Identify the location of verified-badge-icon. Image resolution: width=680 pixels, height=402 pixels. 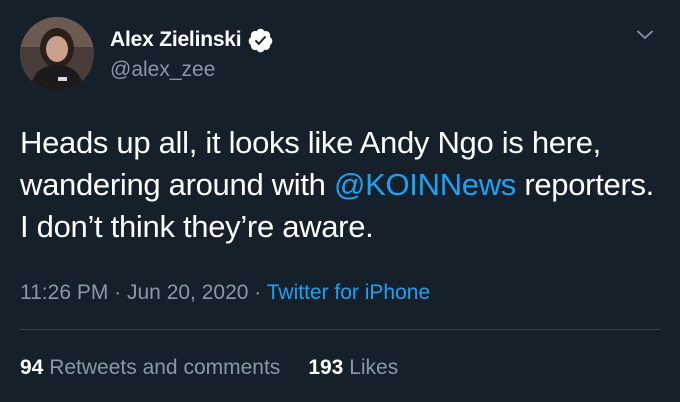
(260, 40).